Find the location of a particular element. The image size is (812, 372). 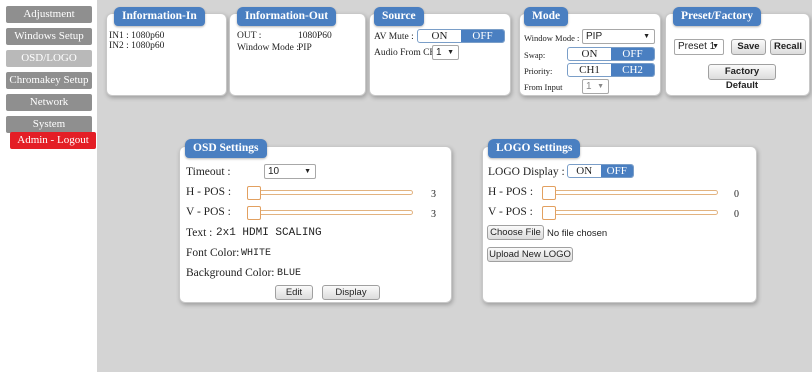

preset-select: Preset 1 ▼ is located at coordinates (699, 47).